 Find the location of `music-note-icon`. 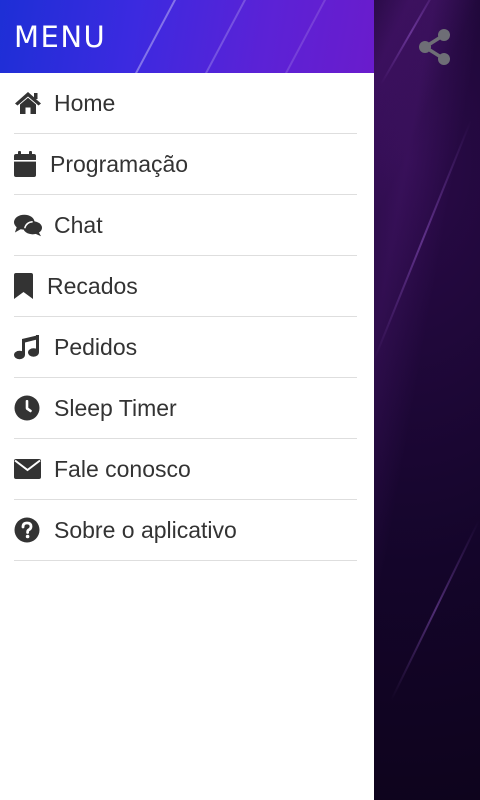

music-note-icon is located at coordinates (28, 347).